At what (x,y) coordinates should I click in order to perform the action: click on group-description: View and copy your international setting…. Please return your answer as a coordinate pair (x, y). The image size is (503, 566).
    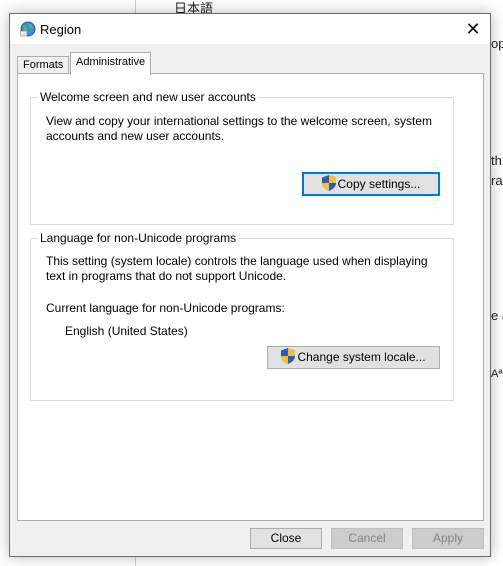
    Looking at the image, I should click on (239, 121).